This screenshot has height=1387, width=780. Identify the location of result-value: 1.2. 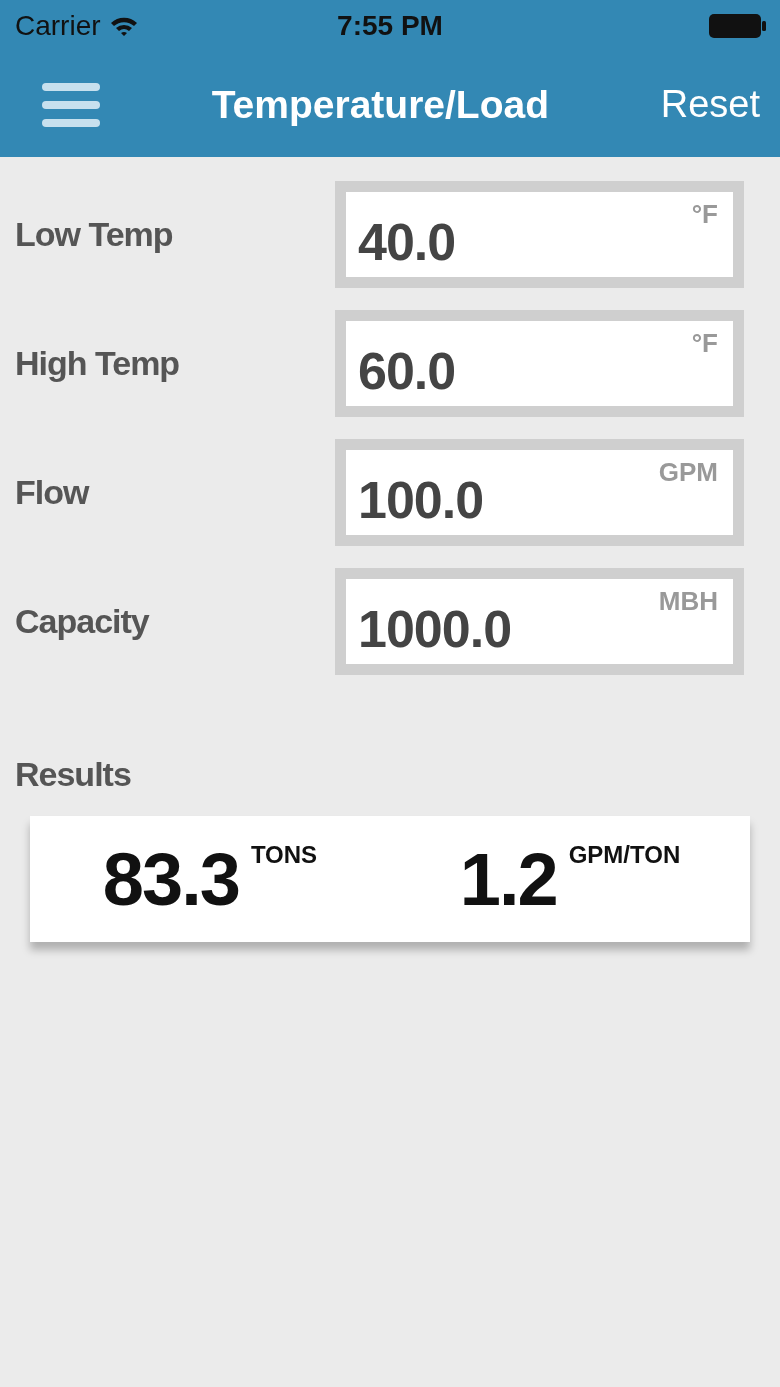
(508, 879).